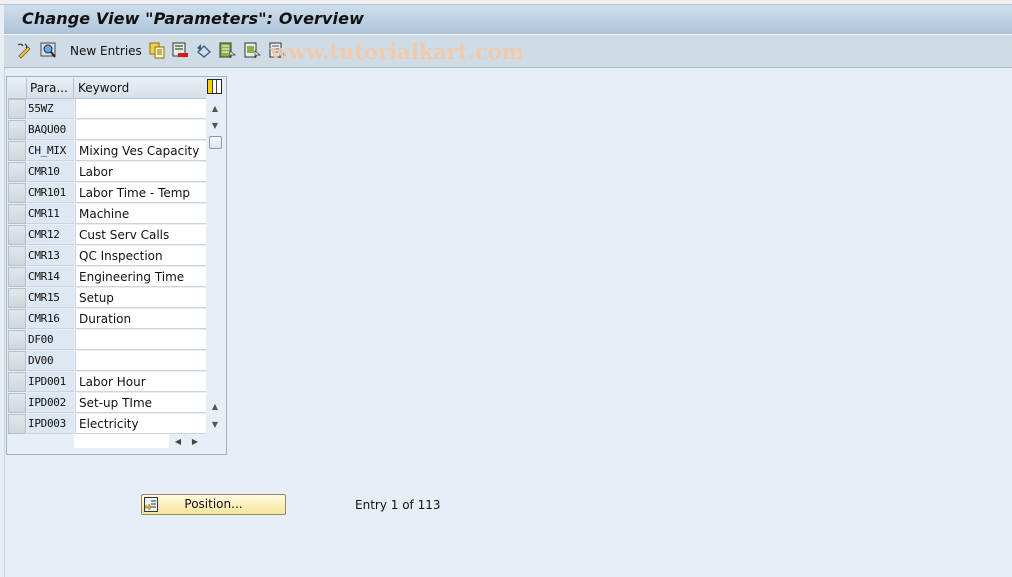 The width and height of the screenshot is (1012, 577). What do you see at coordinates (140, 403) in the screenshot?
I see `keyword-cell: Set-up TIme` at bounding box center [140, 403].